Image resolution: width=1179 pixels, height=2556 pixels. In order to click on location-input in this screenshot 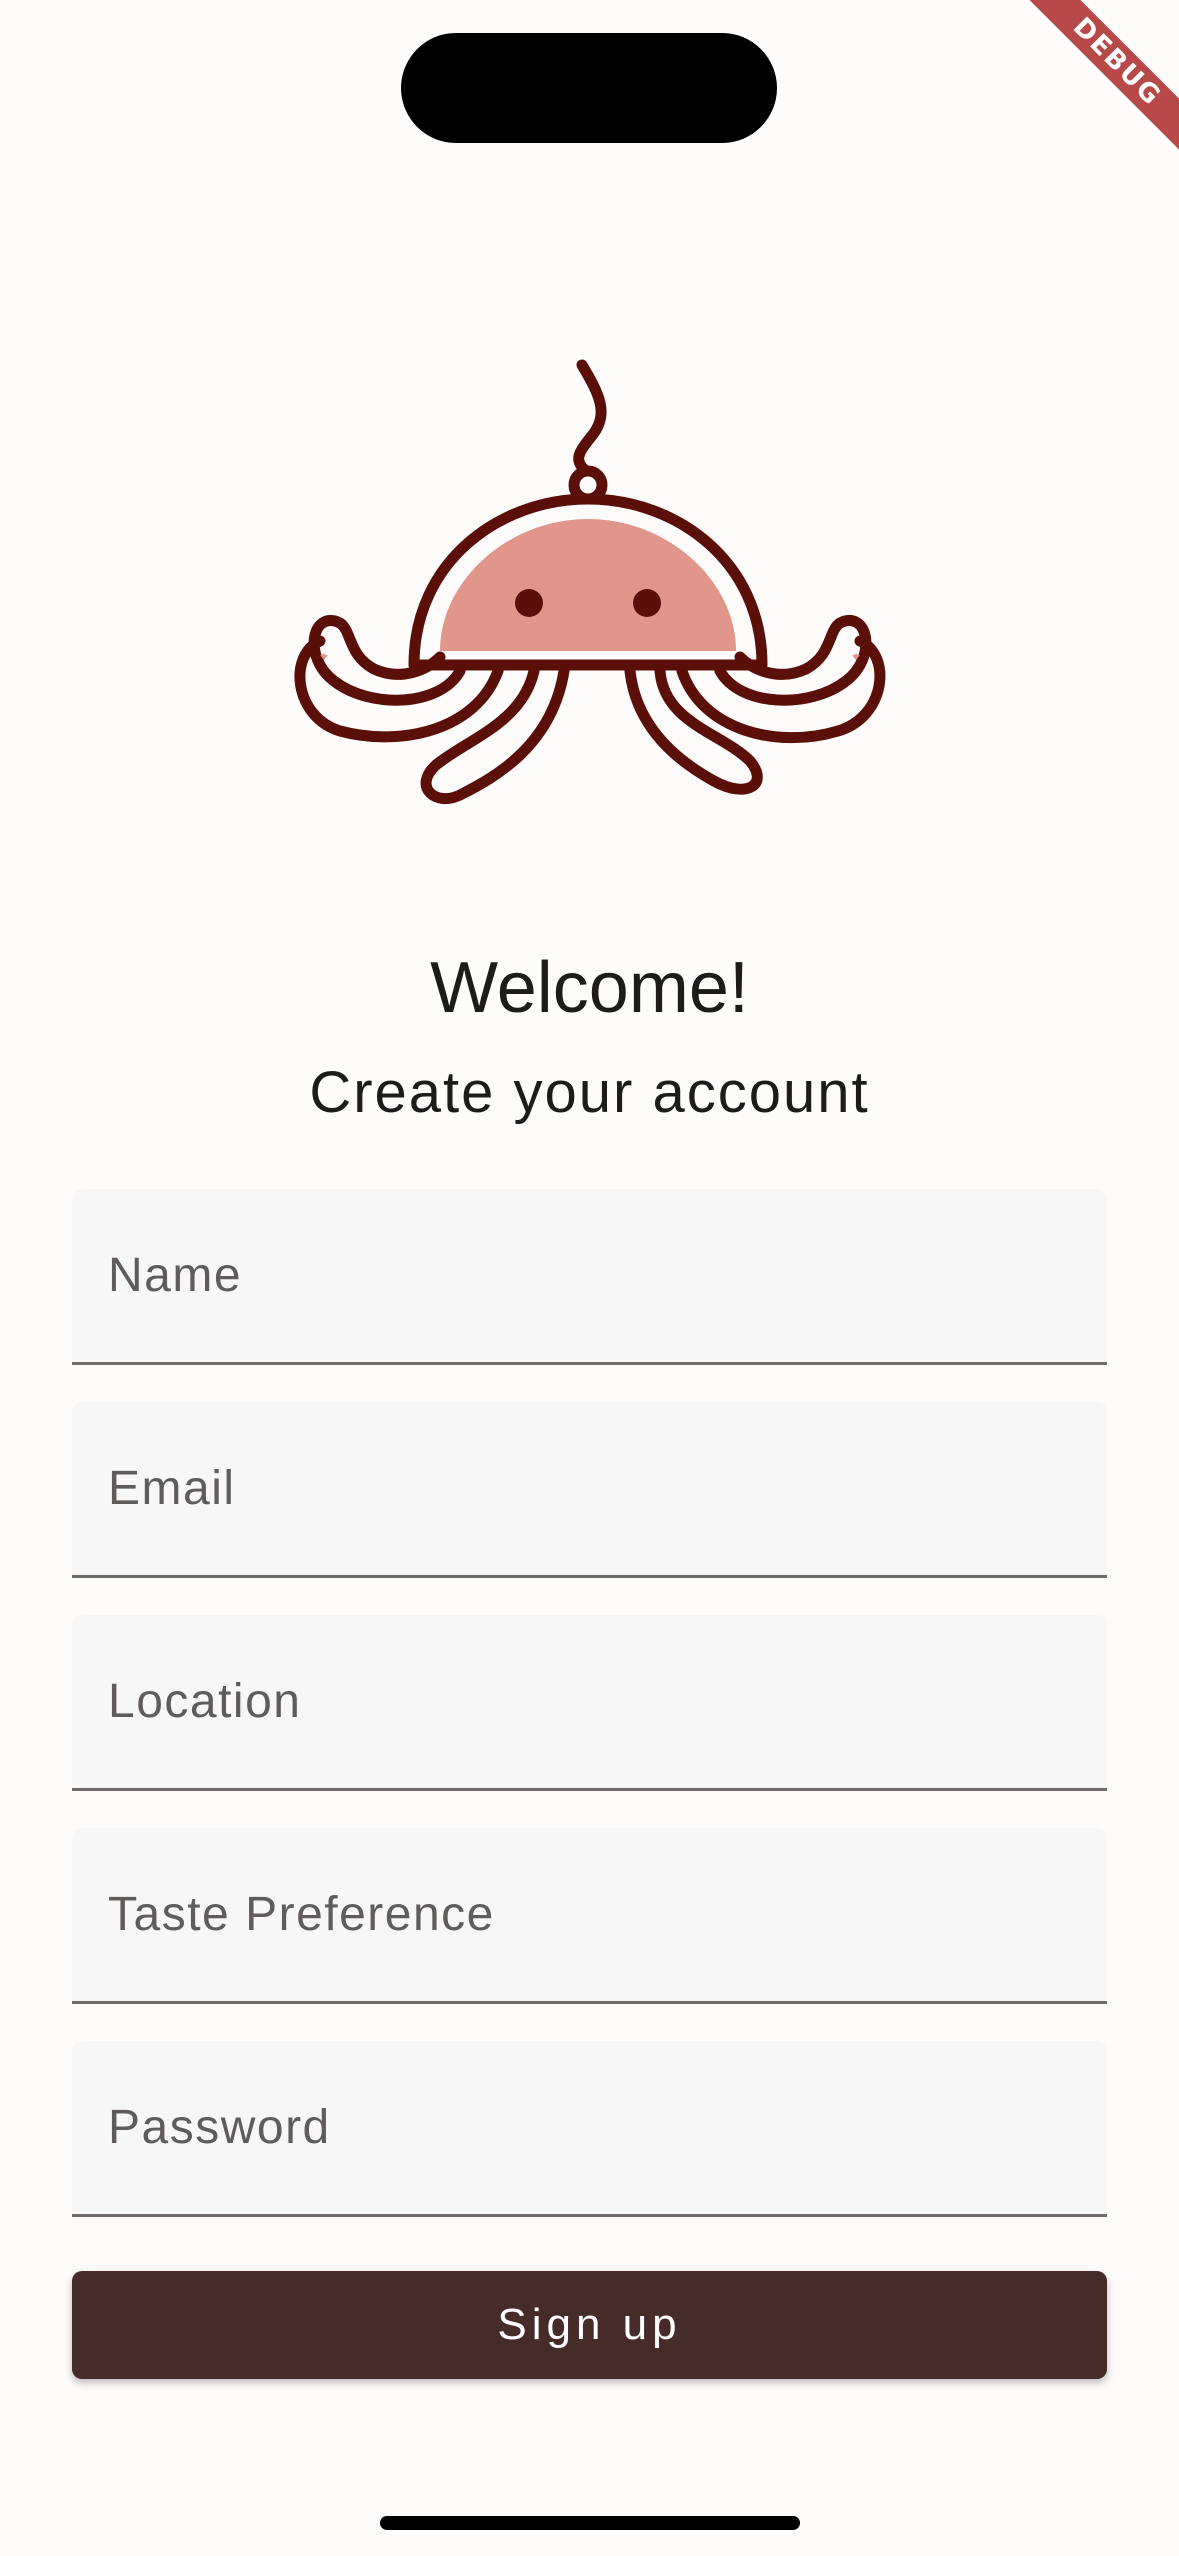, I will do `click(589, 1701)`.